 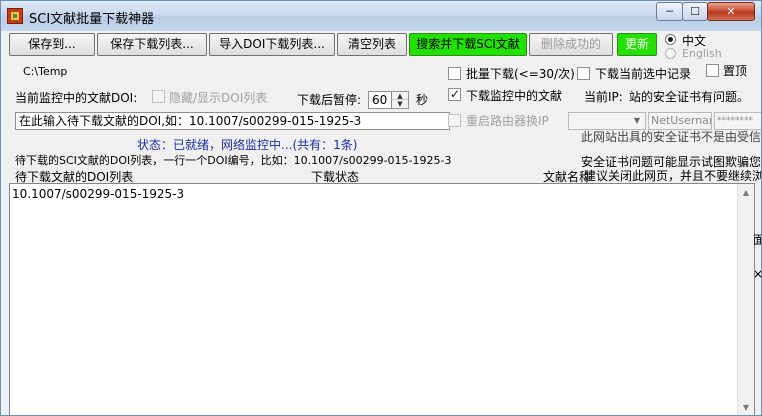 I want to click on download-selected-label: 下载当前选中记录, so click(x=643, y=74).